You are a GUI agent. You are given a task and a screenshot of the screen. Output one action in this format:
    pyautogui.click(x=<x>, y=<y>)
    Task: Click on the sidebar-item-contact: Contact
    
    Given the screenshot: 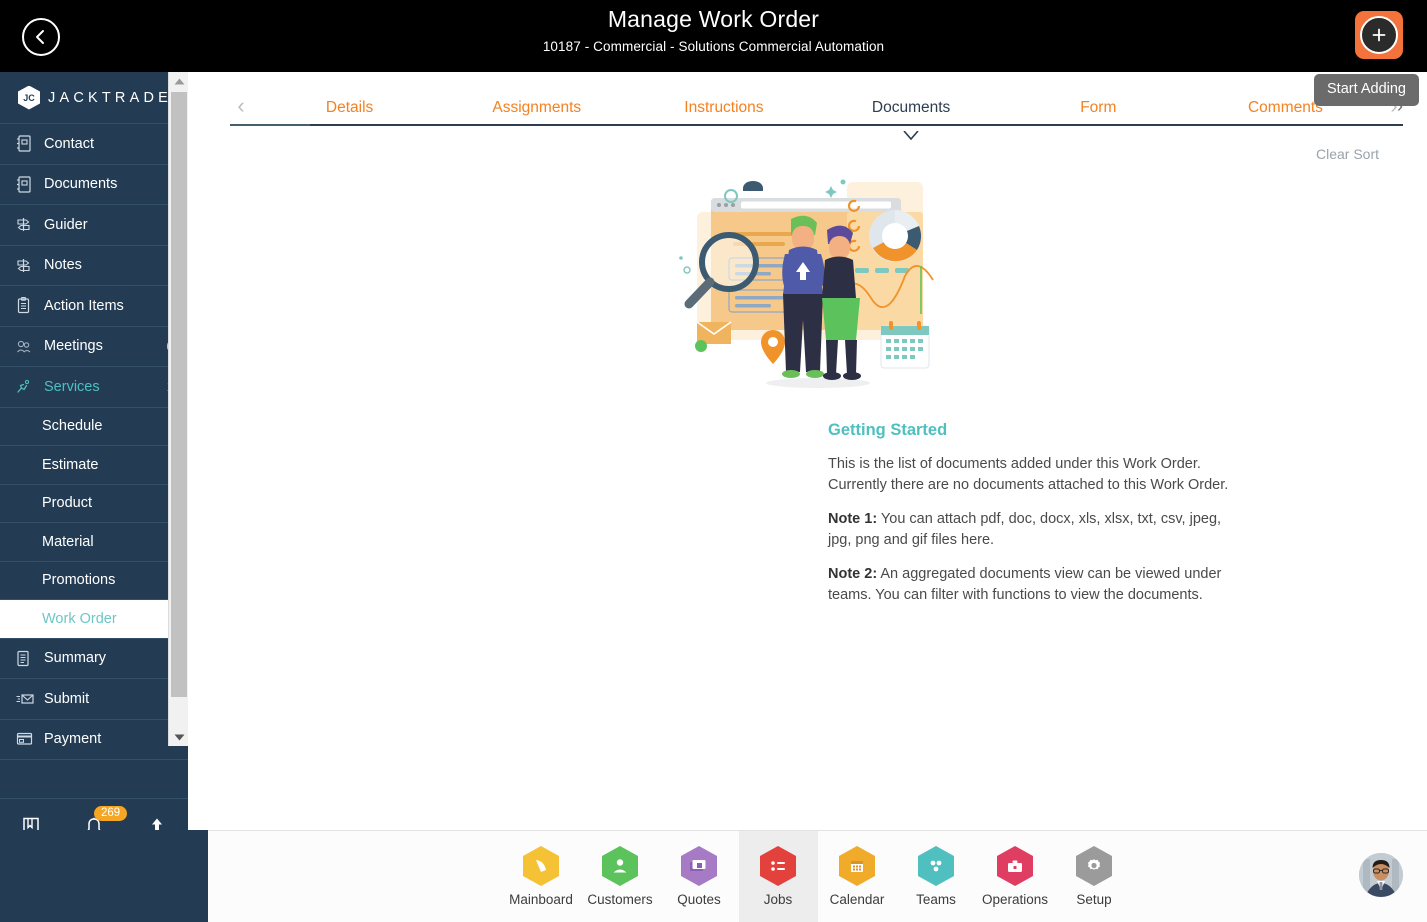 What is the action you would take?
    pyautogui.click(x=94, y=144)
    